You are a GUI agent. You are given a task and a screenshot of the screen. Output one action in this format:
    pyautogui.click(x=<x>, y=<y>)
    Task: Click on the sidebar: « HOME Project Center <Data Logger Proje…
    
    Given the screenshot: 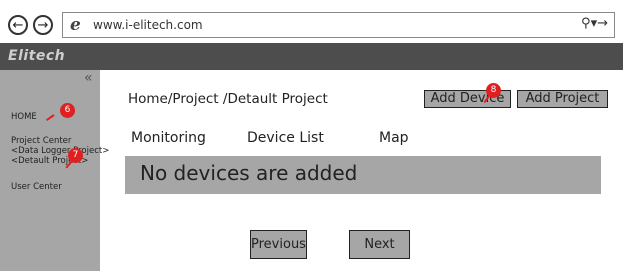 What is the action you would take?
    pyautogui.click(x=54, y=170)
    